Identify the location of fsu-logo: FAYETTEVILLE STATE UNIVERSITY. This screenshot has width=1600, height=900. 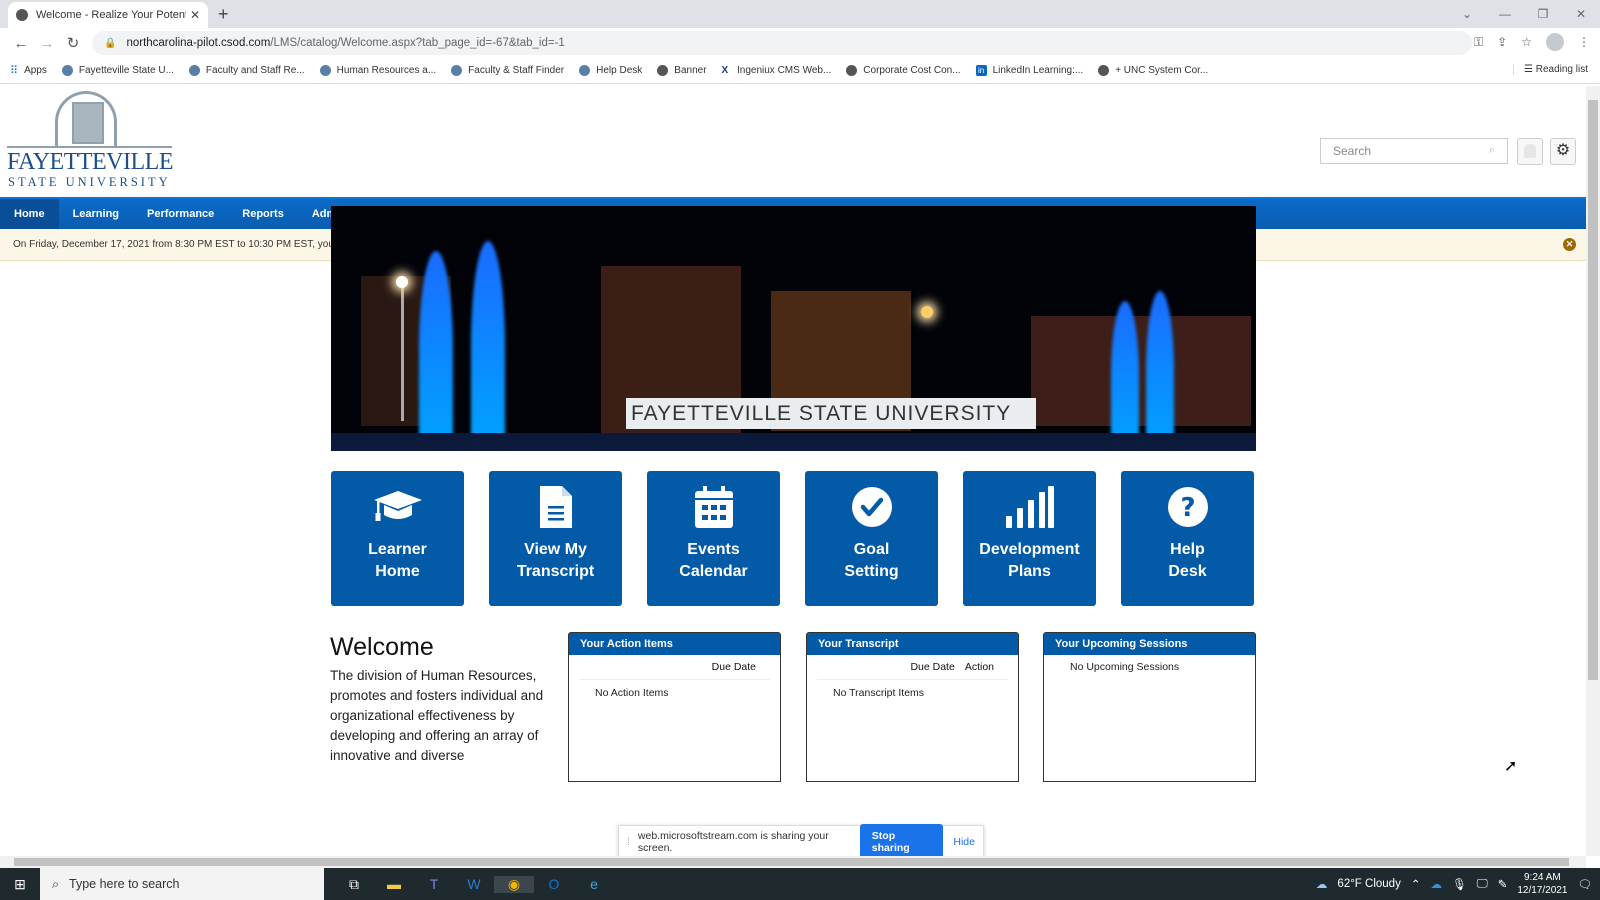
(92, 141).